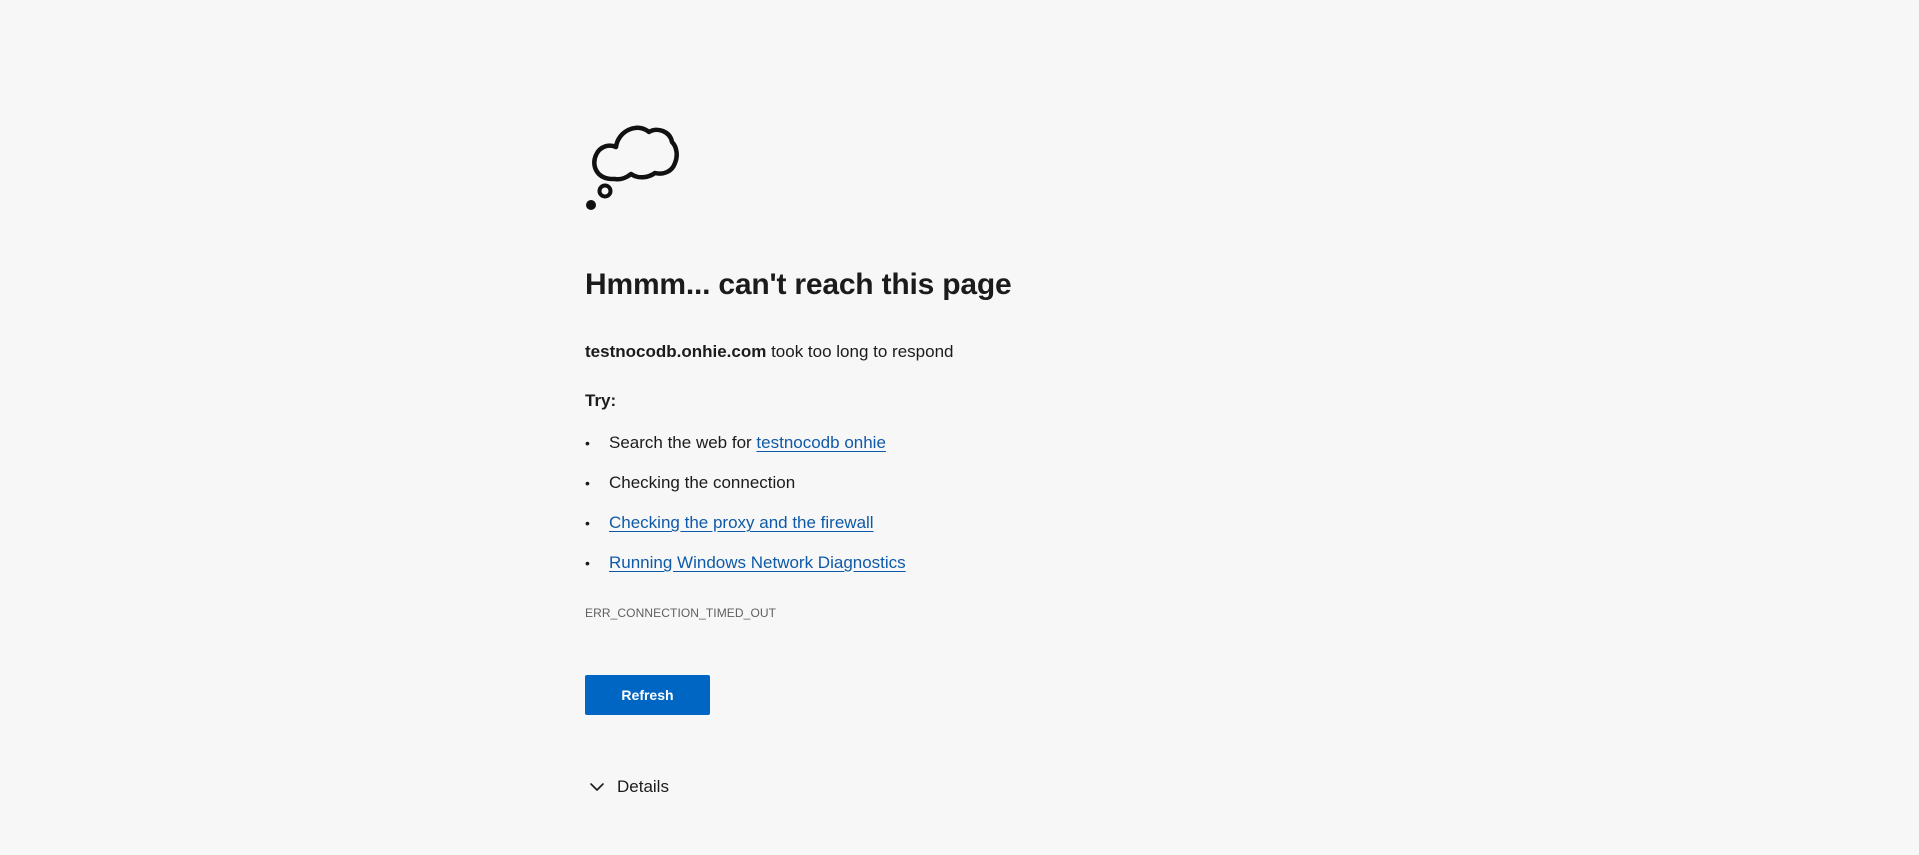 Image resolution: width=1919 pixels, height=855 pixels. Describe the element at coordinates (681, 613) in the screenshot. I see `error-code: ERR_CONNECTION_TIMED_OUT` at that location.